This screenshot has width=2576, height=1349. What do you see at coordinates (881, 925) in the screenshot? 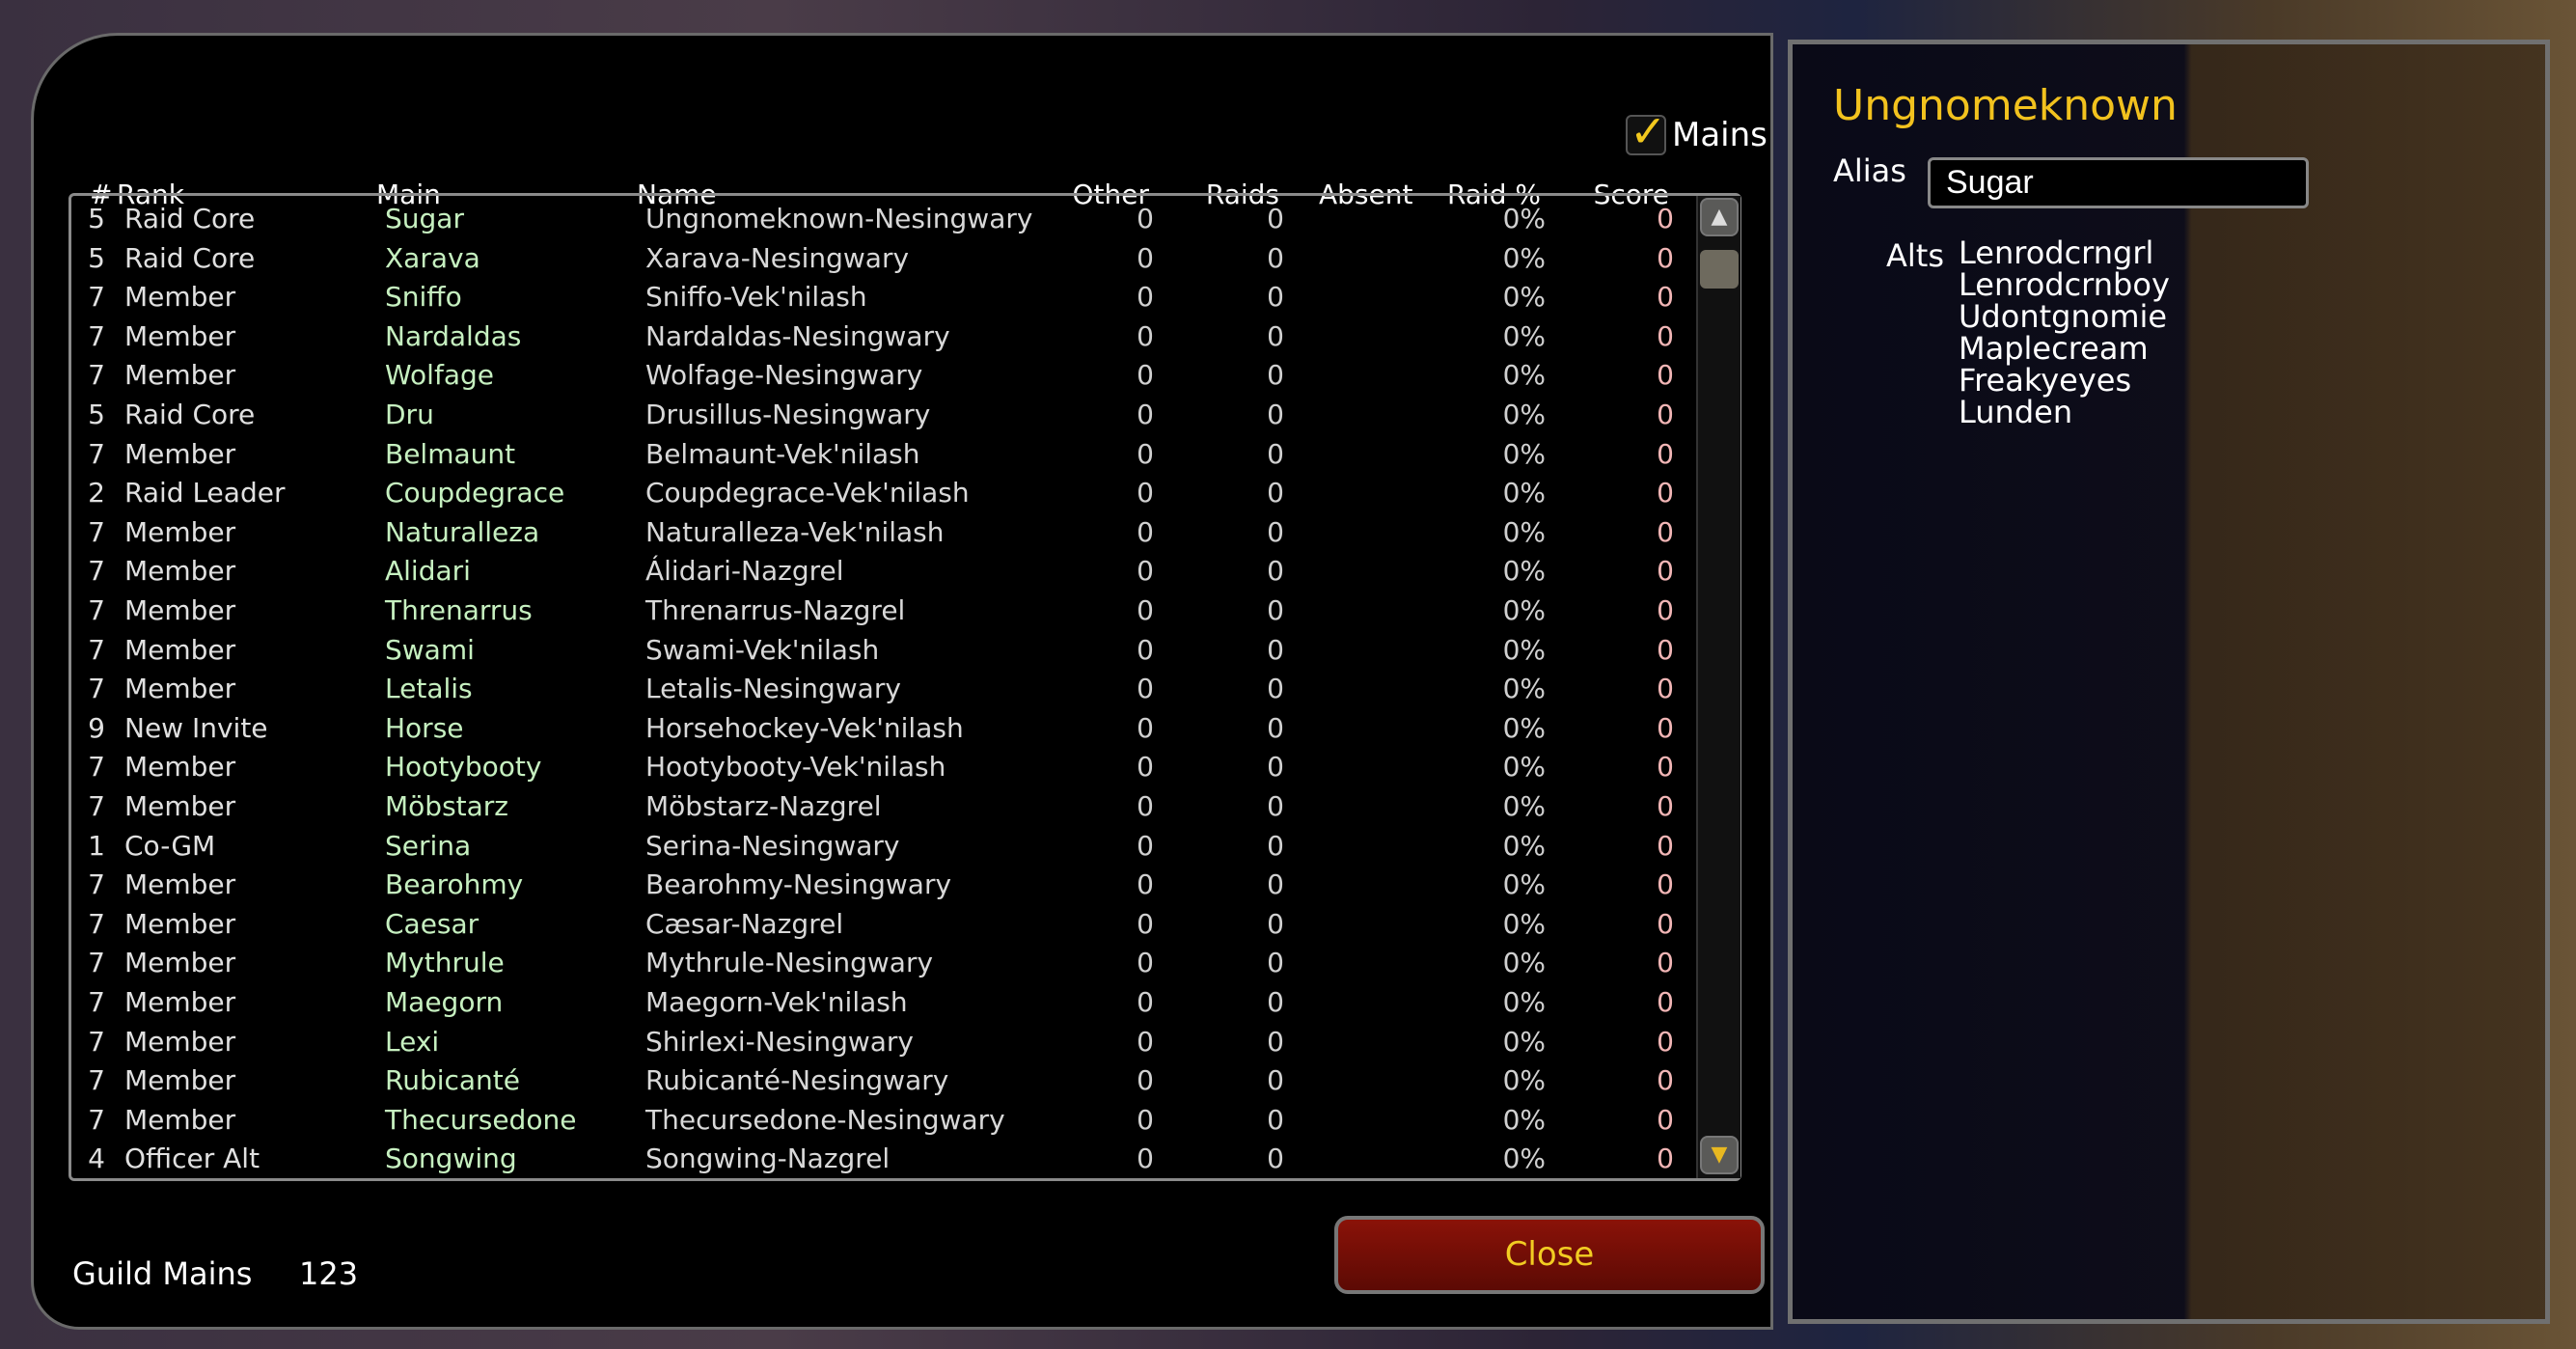
I see `table-row: 7 Member Caesar Cæsar-Nazgrel 0 0 0% 0` at bounding box center [881, 925].